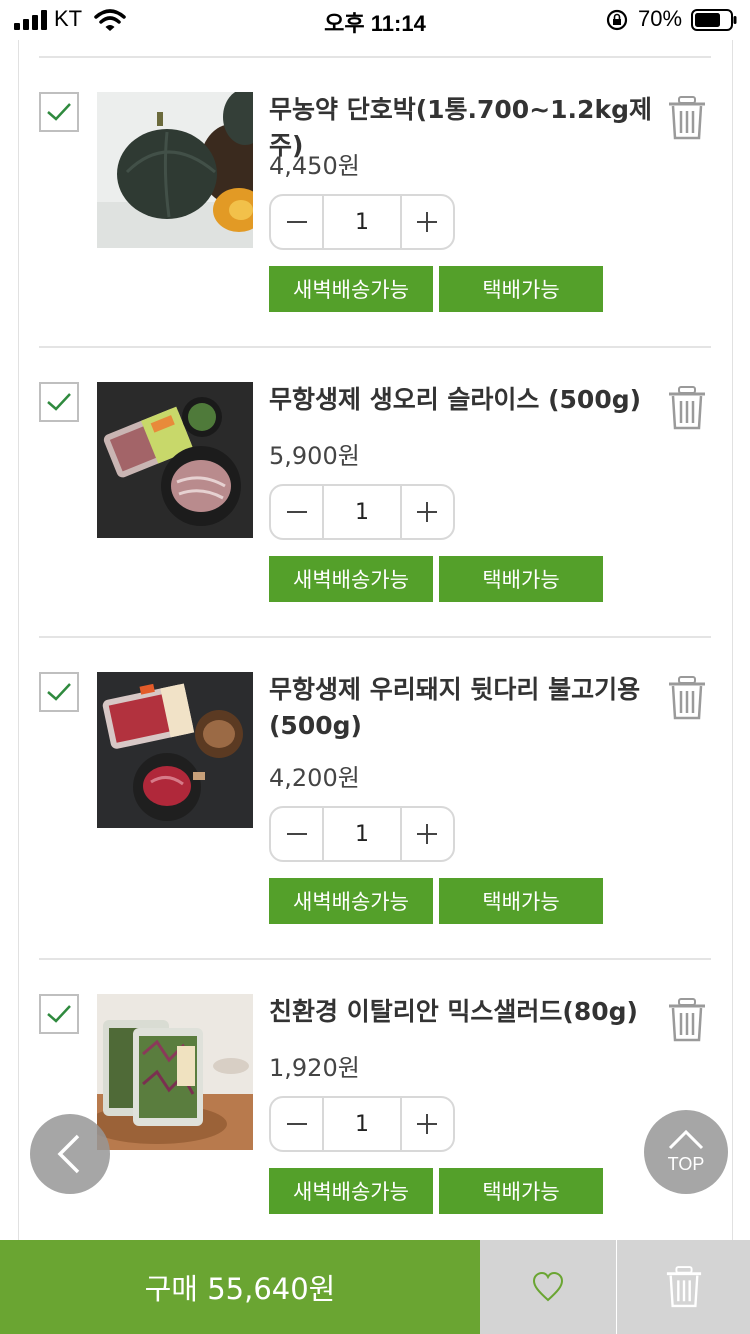 The width and height of the screenshot is (750, 1334). I want to click on product-name: 친환경 이탈리안 믹스샐러드(80g), so click(469, 1012).